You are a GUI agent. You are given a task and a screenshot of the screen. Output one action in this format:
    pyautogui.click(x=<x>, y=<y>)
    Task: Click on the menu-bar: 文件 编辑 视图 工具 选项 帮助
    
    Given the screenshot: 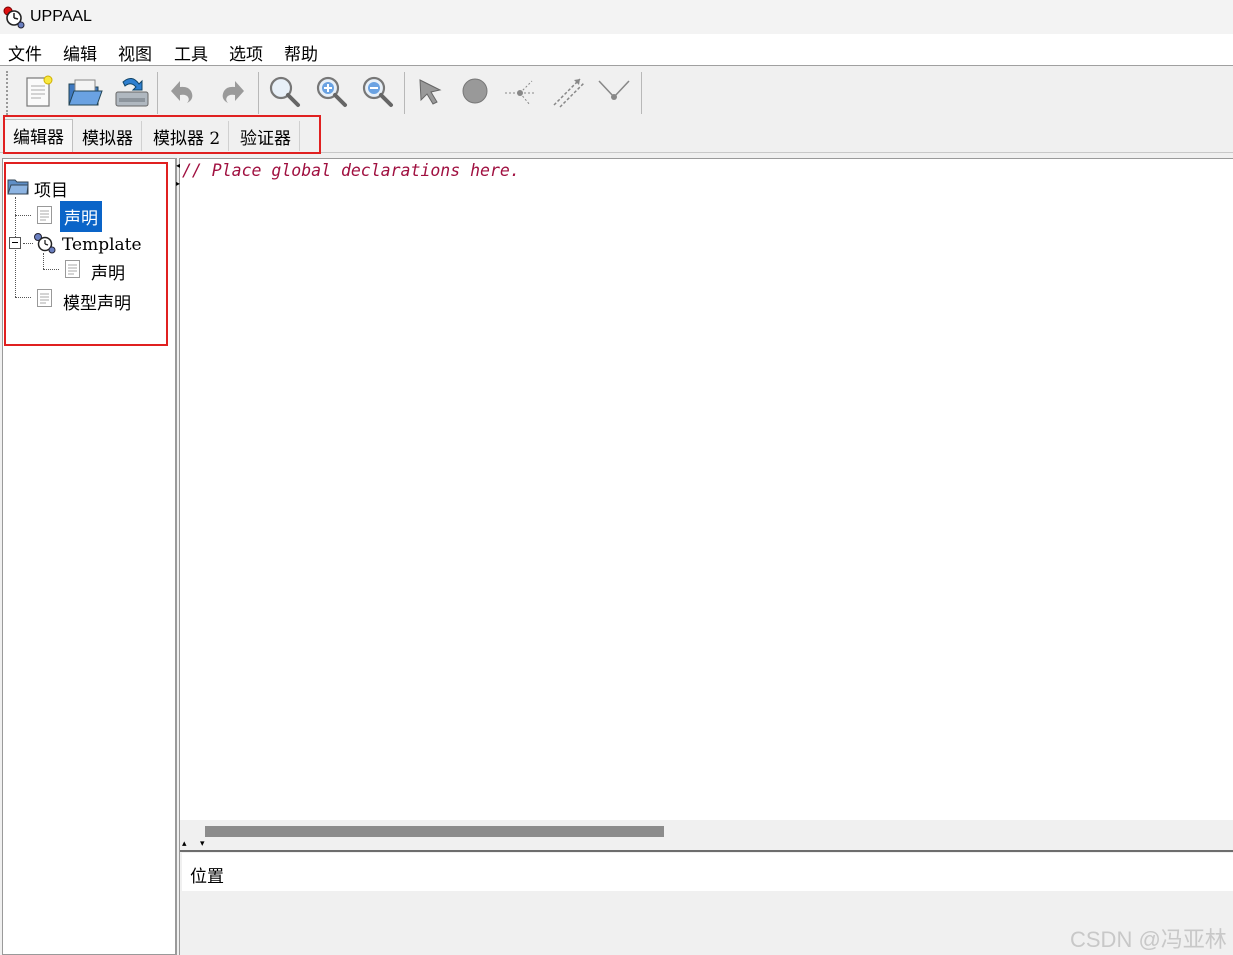 What is the action you would take?
    pyautogui.click(x=616, y=50)
    